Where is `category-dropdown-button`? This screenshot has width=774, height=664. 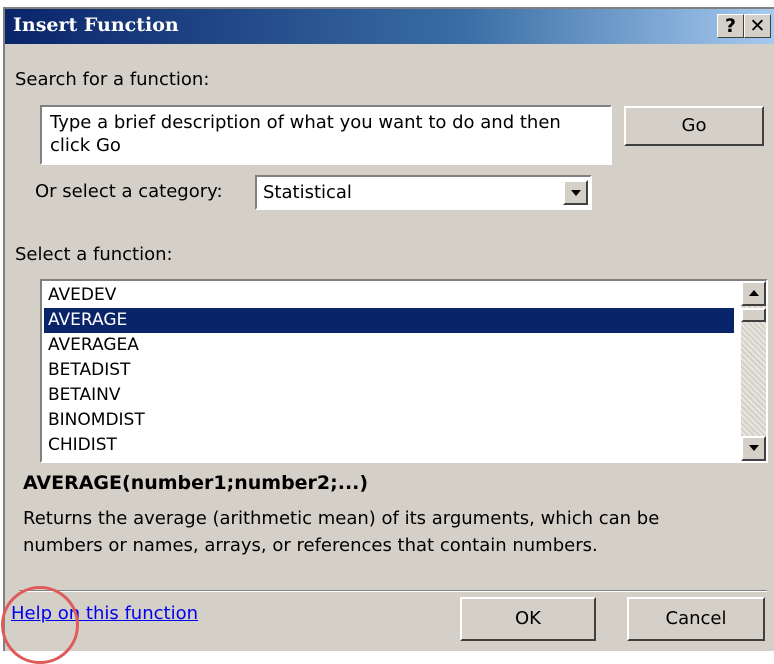
category-dropdown-button is located at coordinates (575, 192).